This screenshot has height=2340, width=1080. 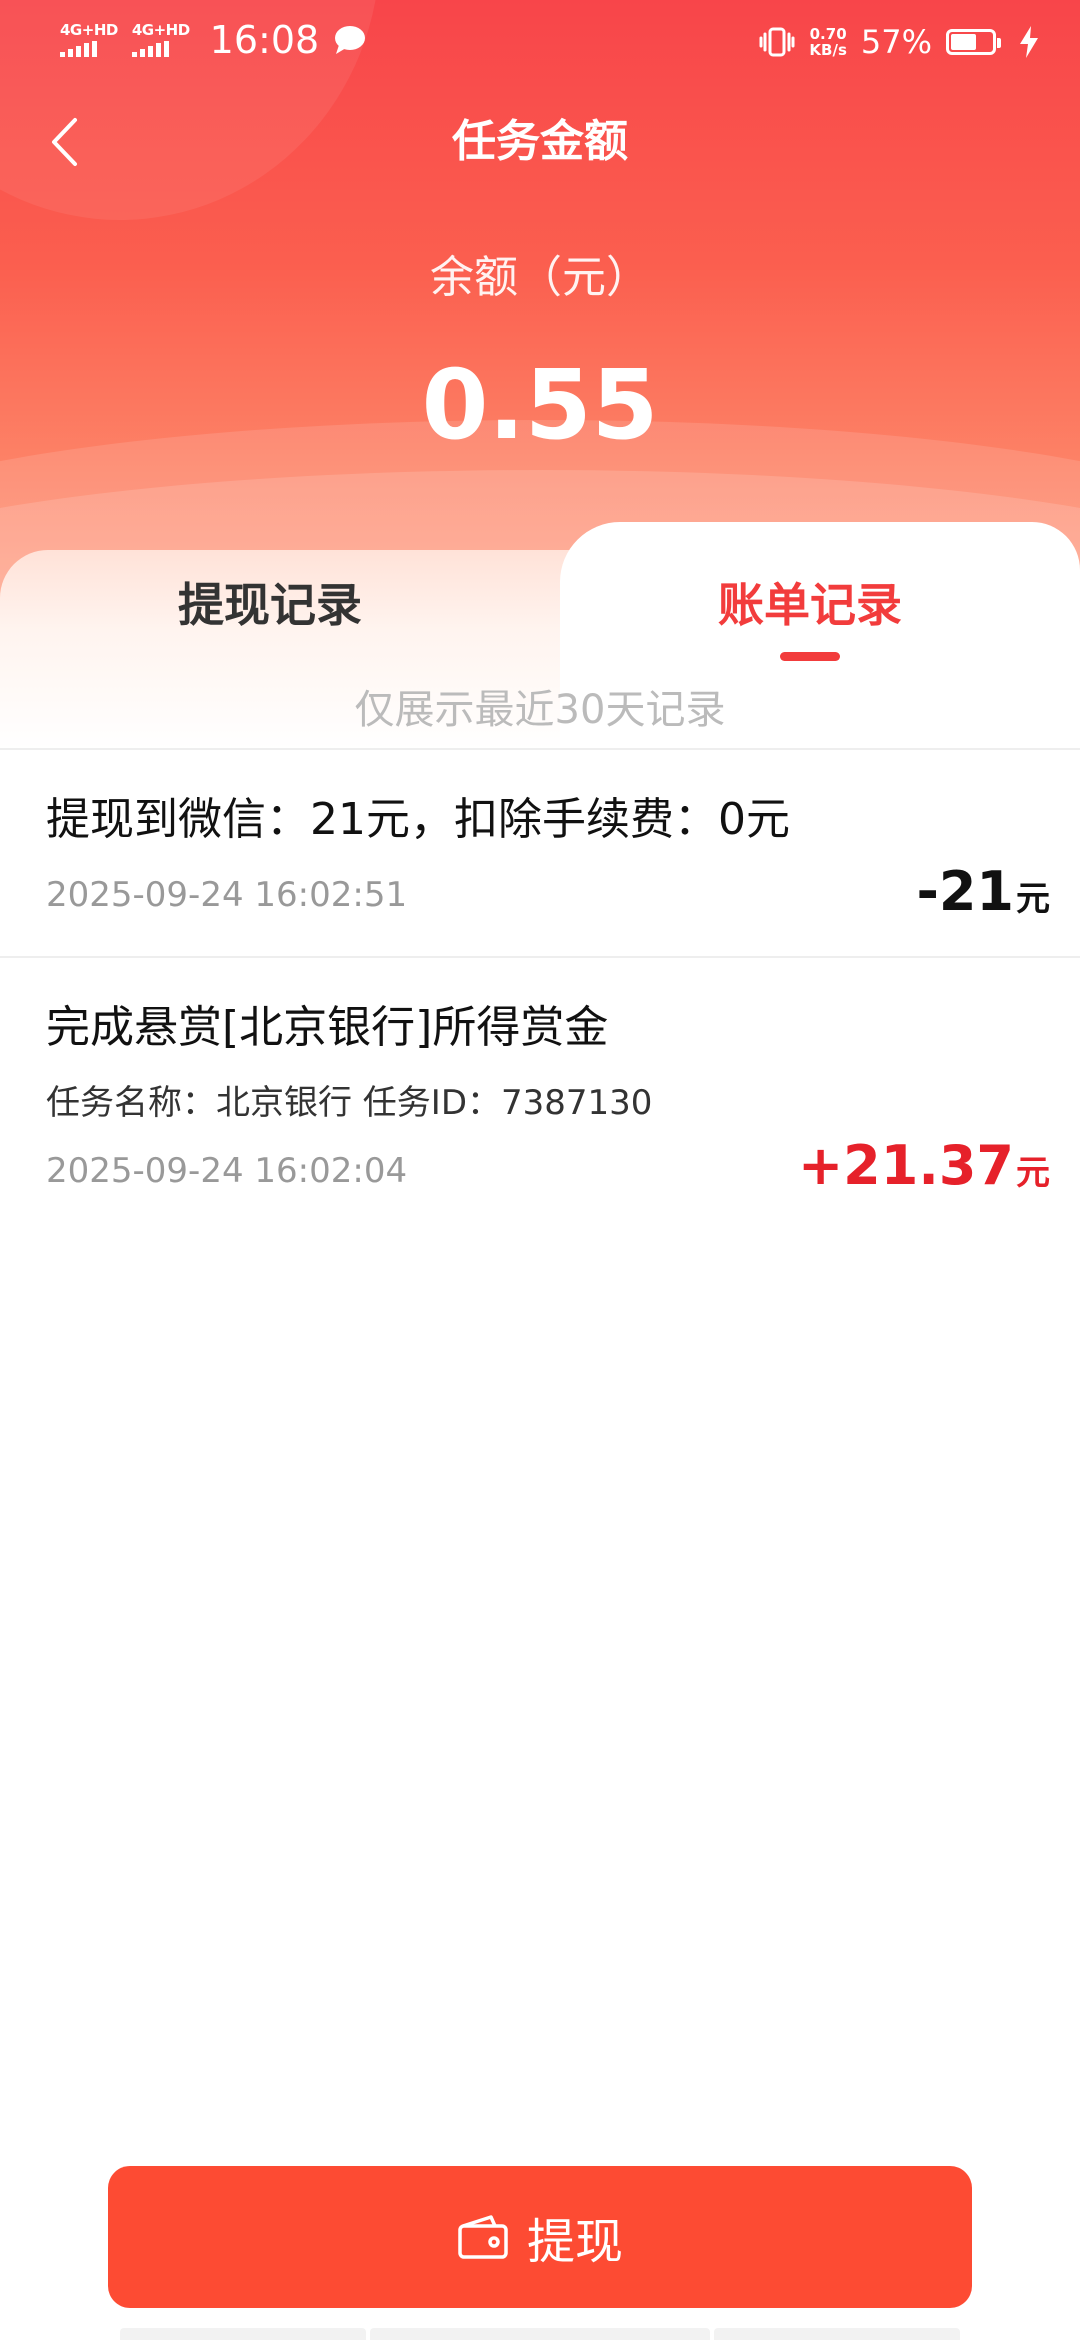 What do you see at coordinates (810, 605) in the screenshot?
I see `tab-bill-records: 账单记录` at bounding box center [810, 605].